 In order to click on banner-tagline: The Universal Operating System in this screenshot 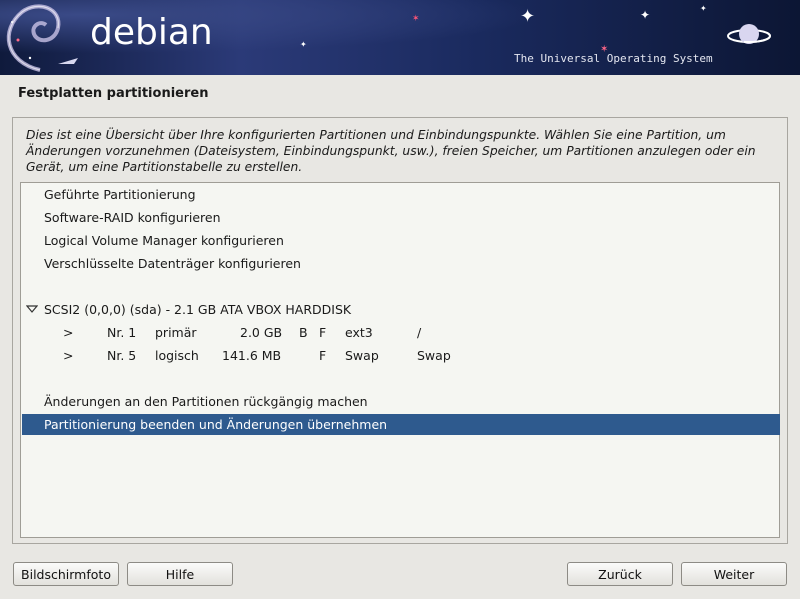, I will do `click(613, 58)`.